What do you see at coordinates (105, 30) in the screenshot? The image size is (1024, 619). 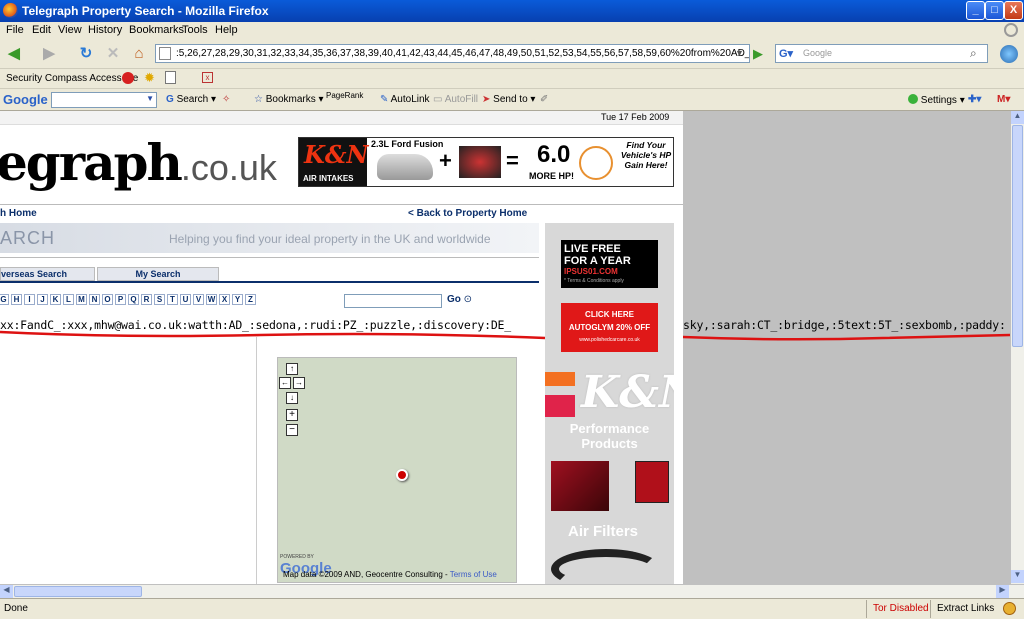 I see `menu-history: History` at bounding box center [105, 30].